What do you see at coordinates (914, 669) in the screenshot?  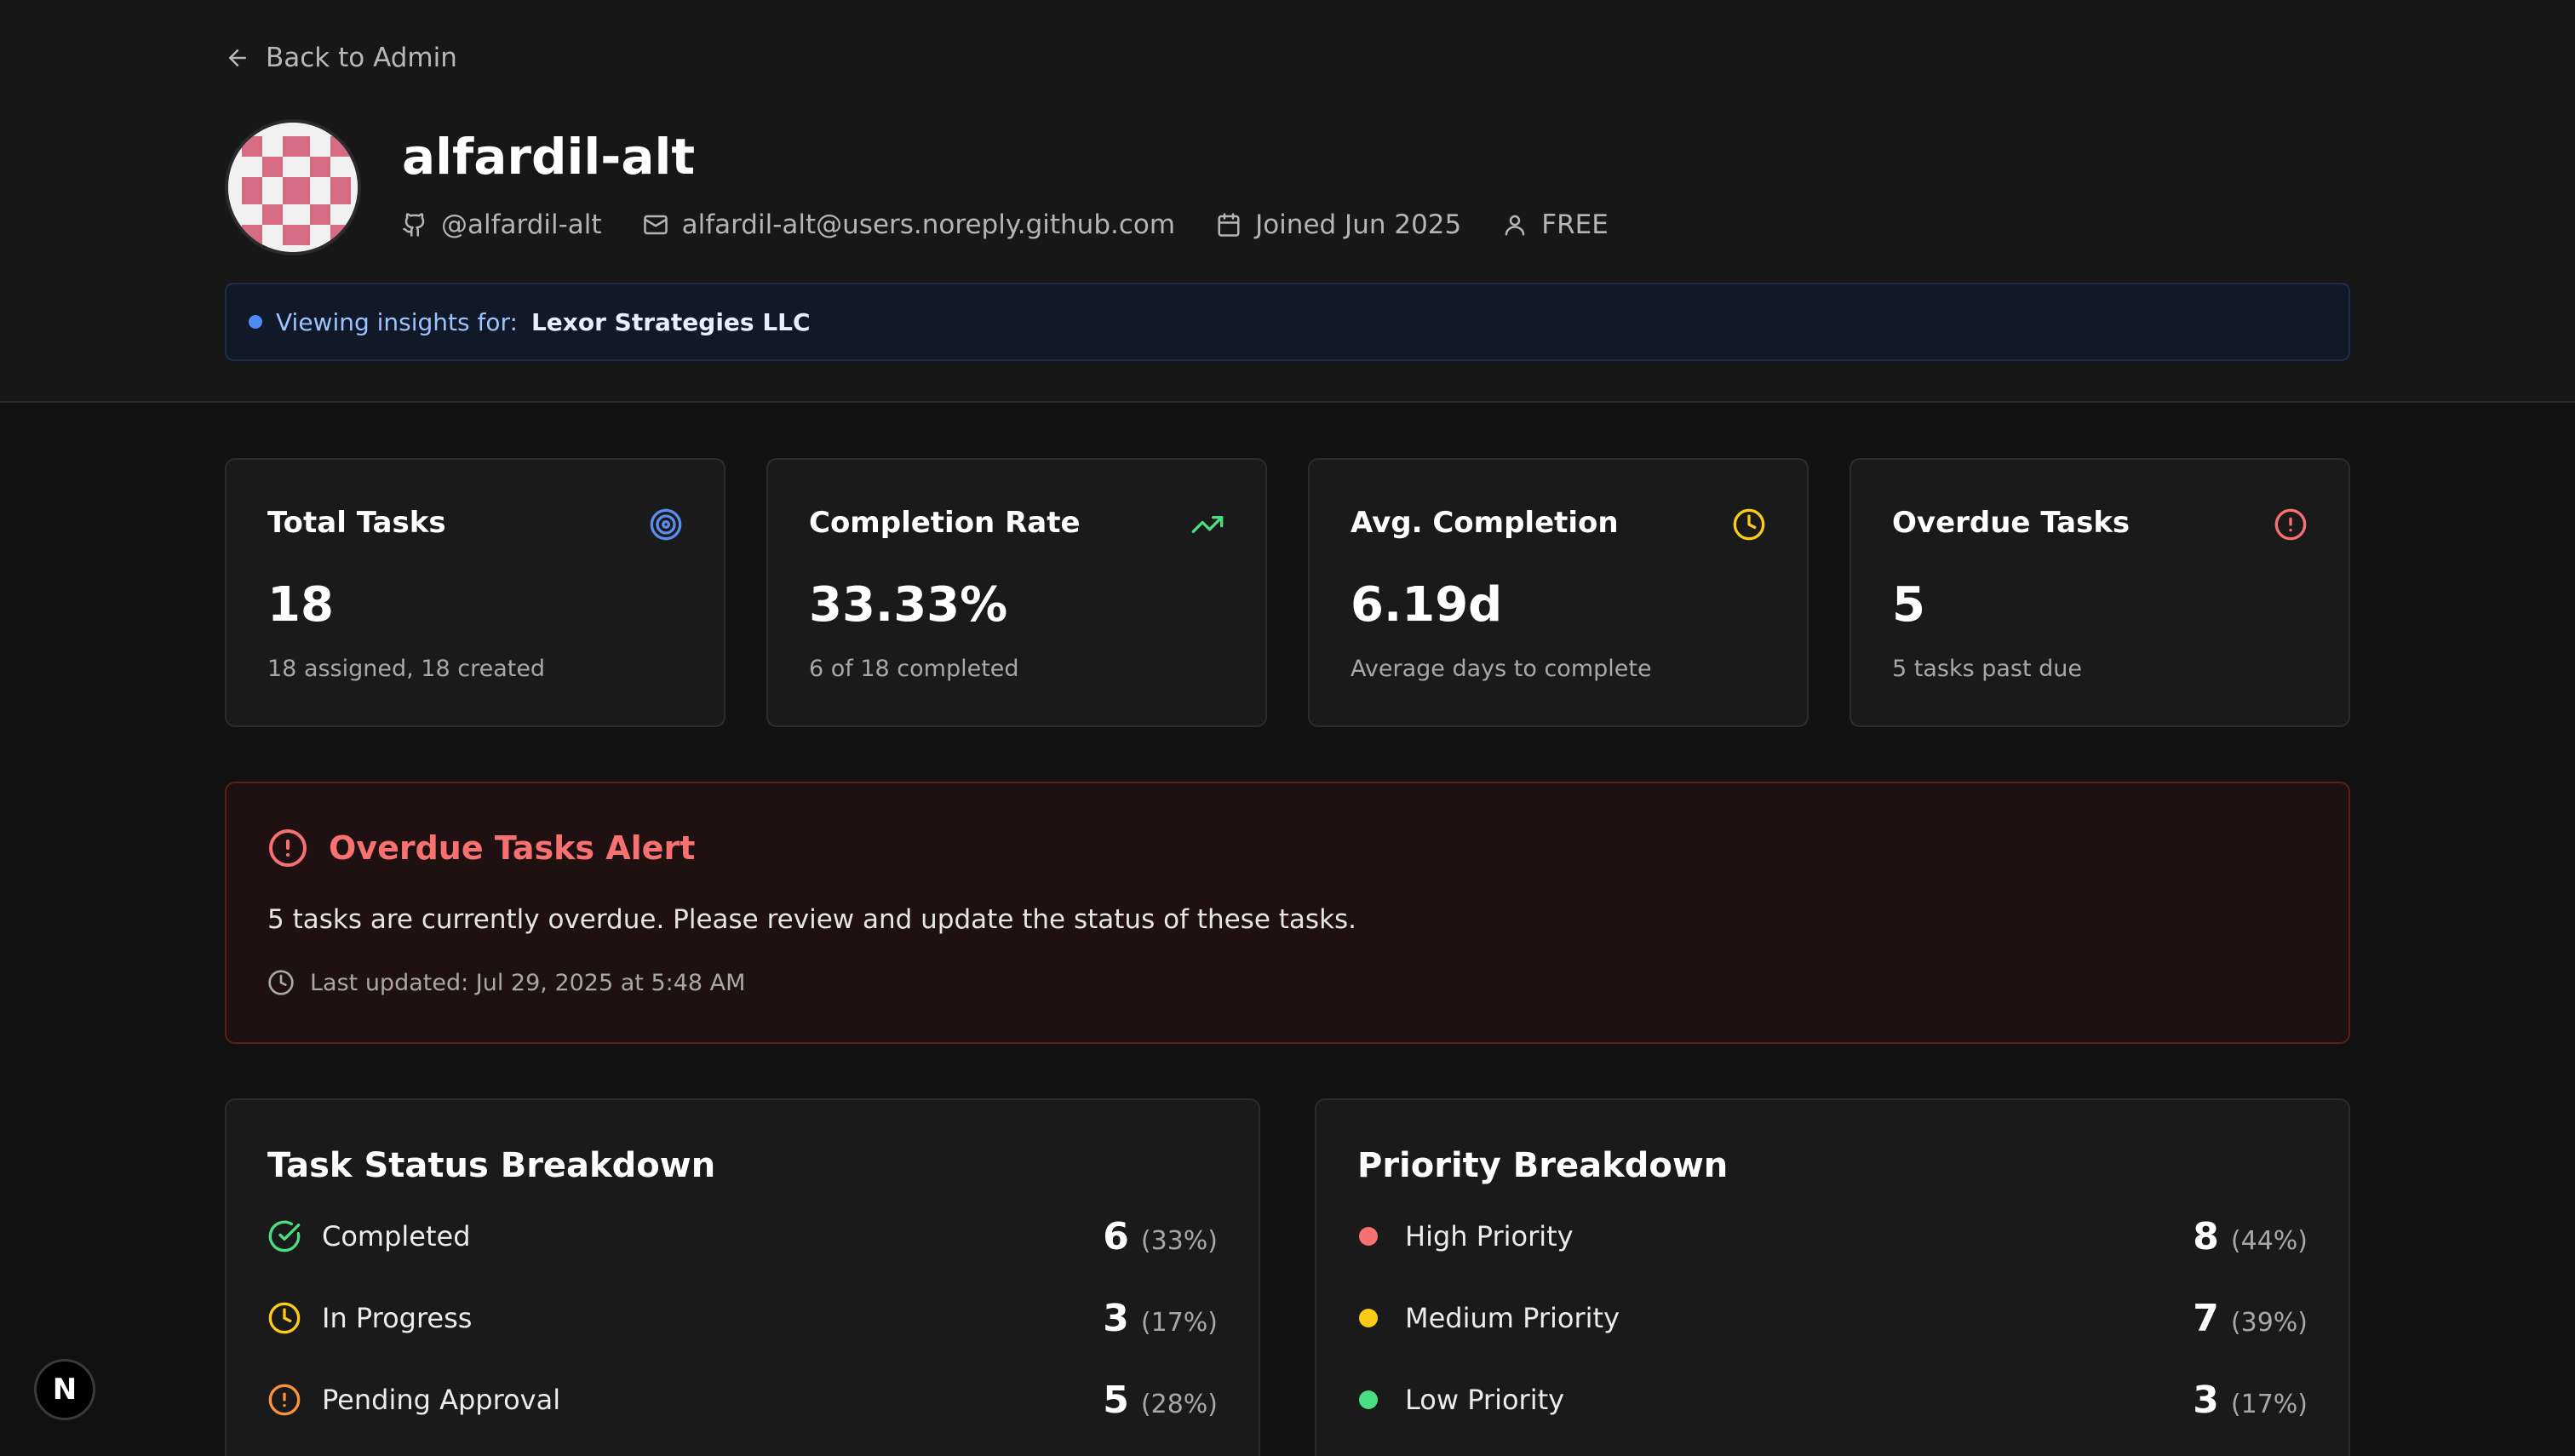 I see `stat-subtitle: 6 of 18 completed` at bounding box center [914, 669].